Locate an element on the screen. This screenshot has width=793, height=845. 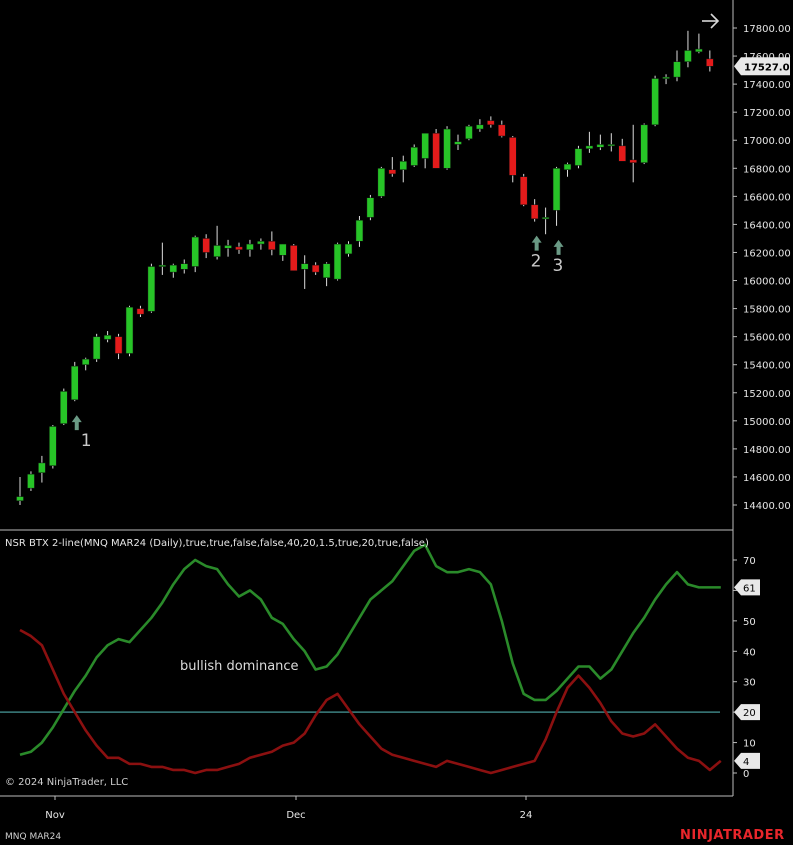
price-tick-label: 15600.00 is located at coordinates (767, 338).